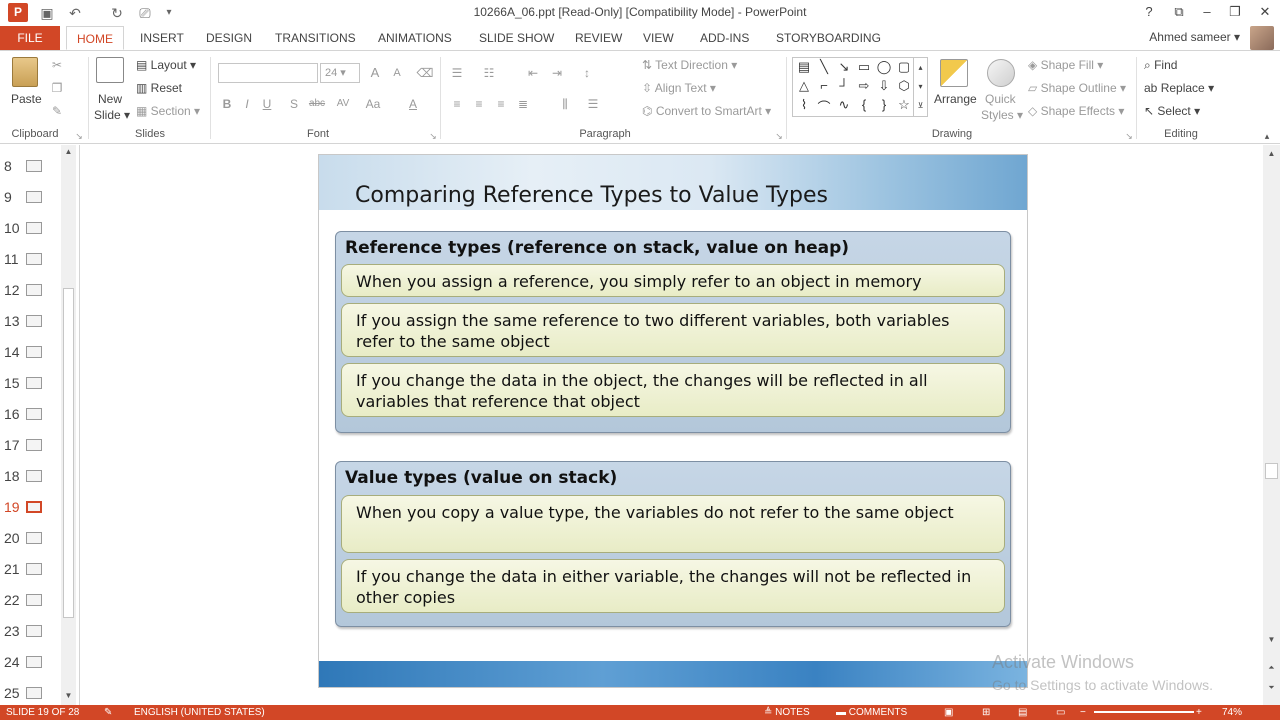  What do you see at coordinates (110, 70) in the screenshot?
I see `new-slide-icon` at bounding box center [110, 70].